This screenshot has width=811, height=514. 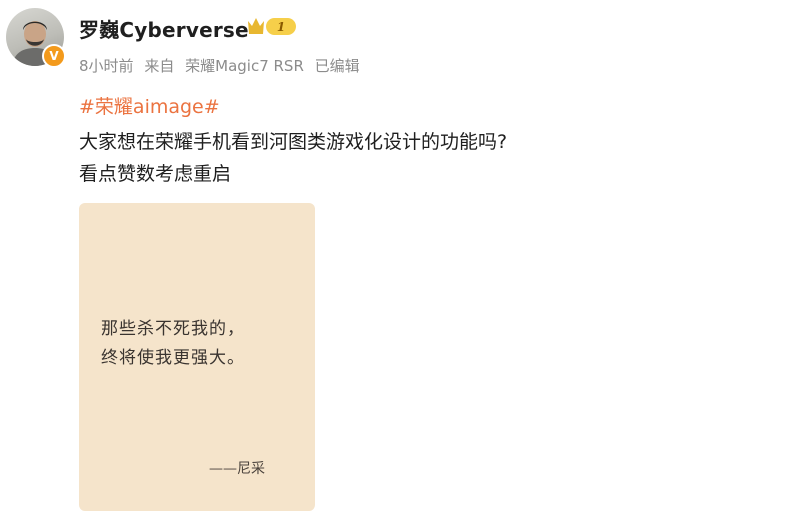 What do you see at coordinates (164, 28) in the screenshot?
I see `author-name: 罗巍Cyberverse` at bounding box center [164, 28].